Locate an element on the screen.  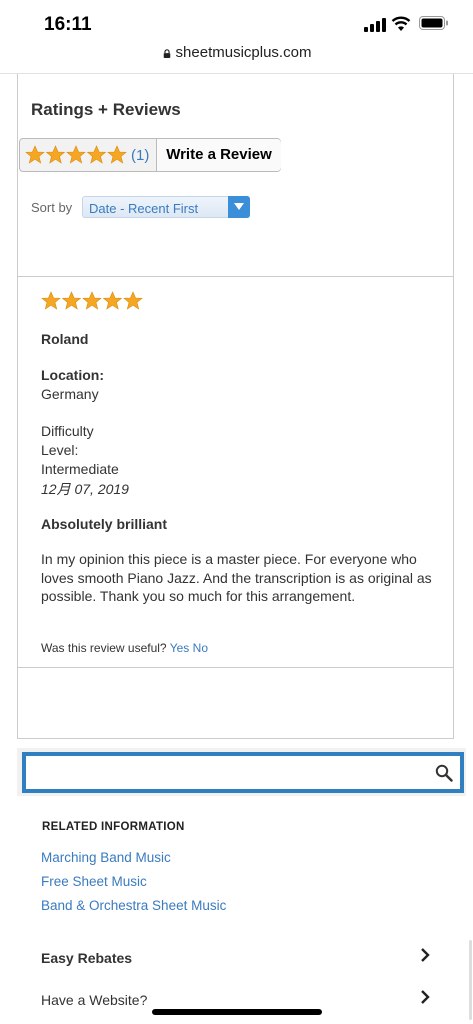
sort-label: Sort by is located at coordinates (52, 207).